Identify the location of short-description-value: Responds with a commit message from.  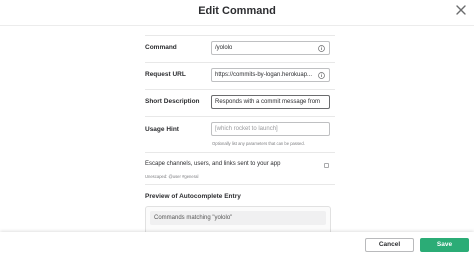
(268, 102).